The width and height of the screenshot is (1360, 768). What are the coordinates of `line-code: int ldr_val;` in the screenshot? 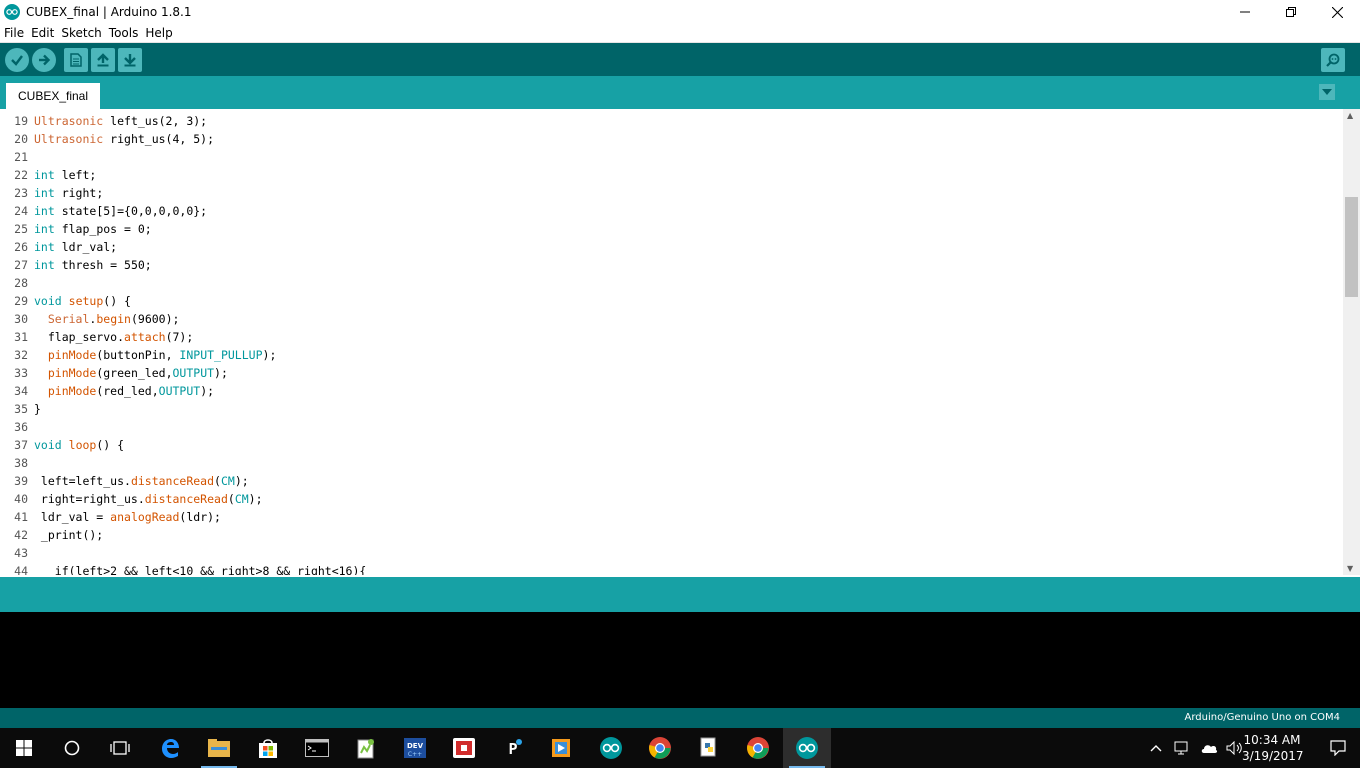 It's located at (76, 247).